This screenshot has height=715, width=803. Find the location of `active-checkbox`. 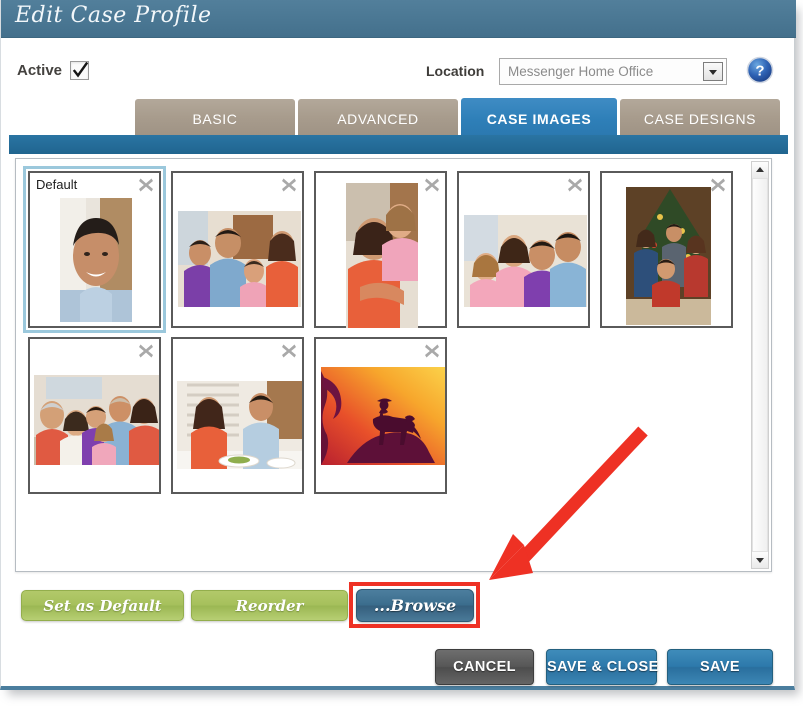

active-checkbox is located at coordinates (79, 70).